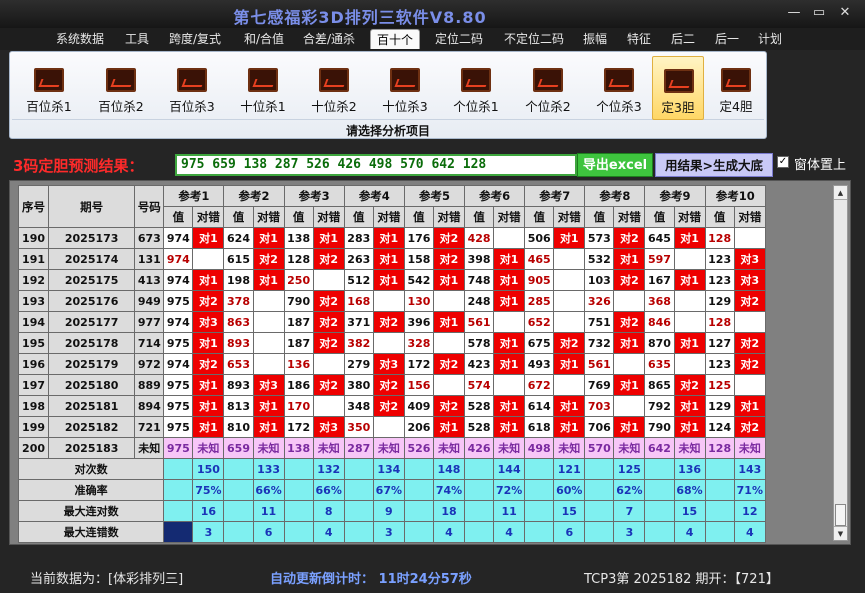 The width and height of the screenshot is (865, 593). I want to click on ribbon-button-2: 百位杀3, so click(192, 88).